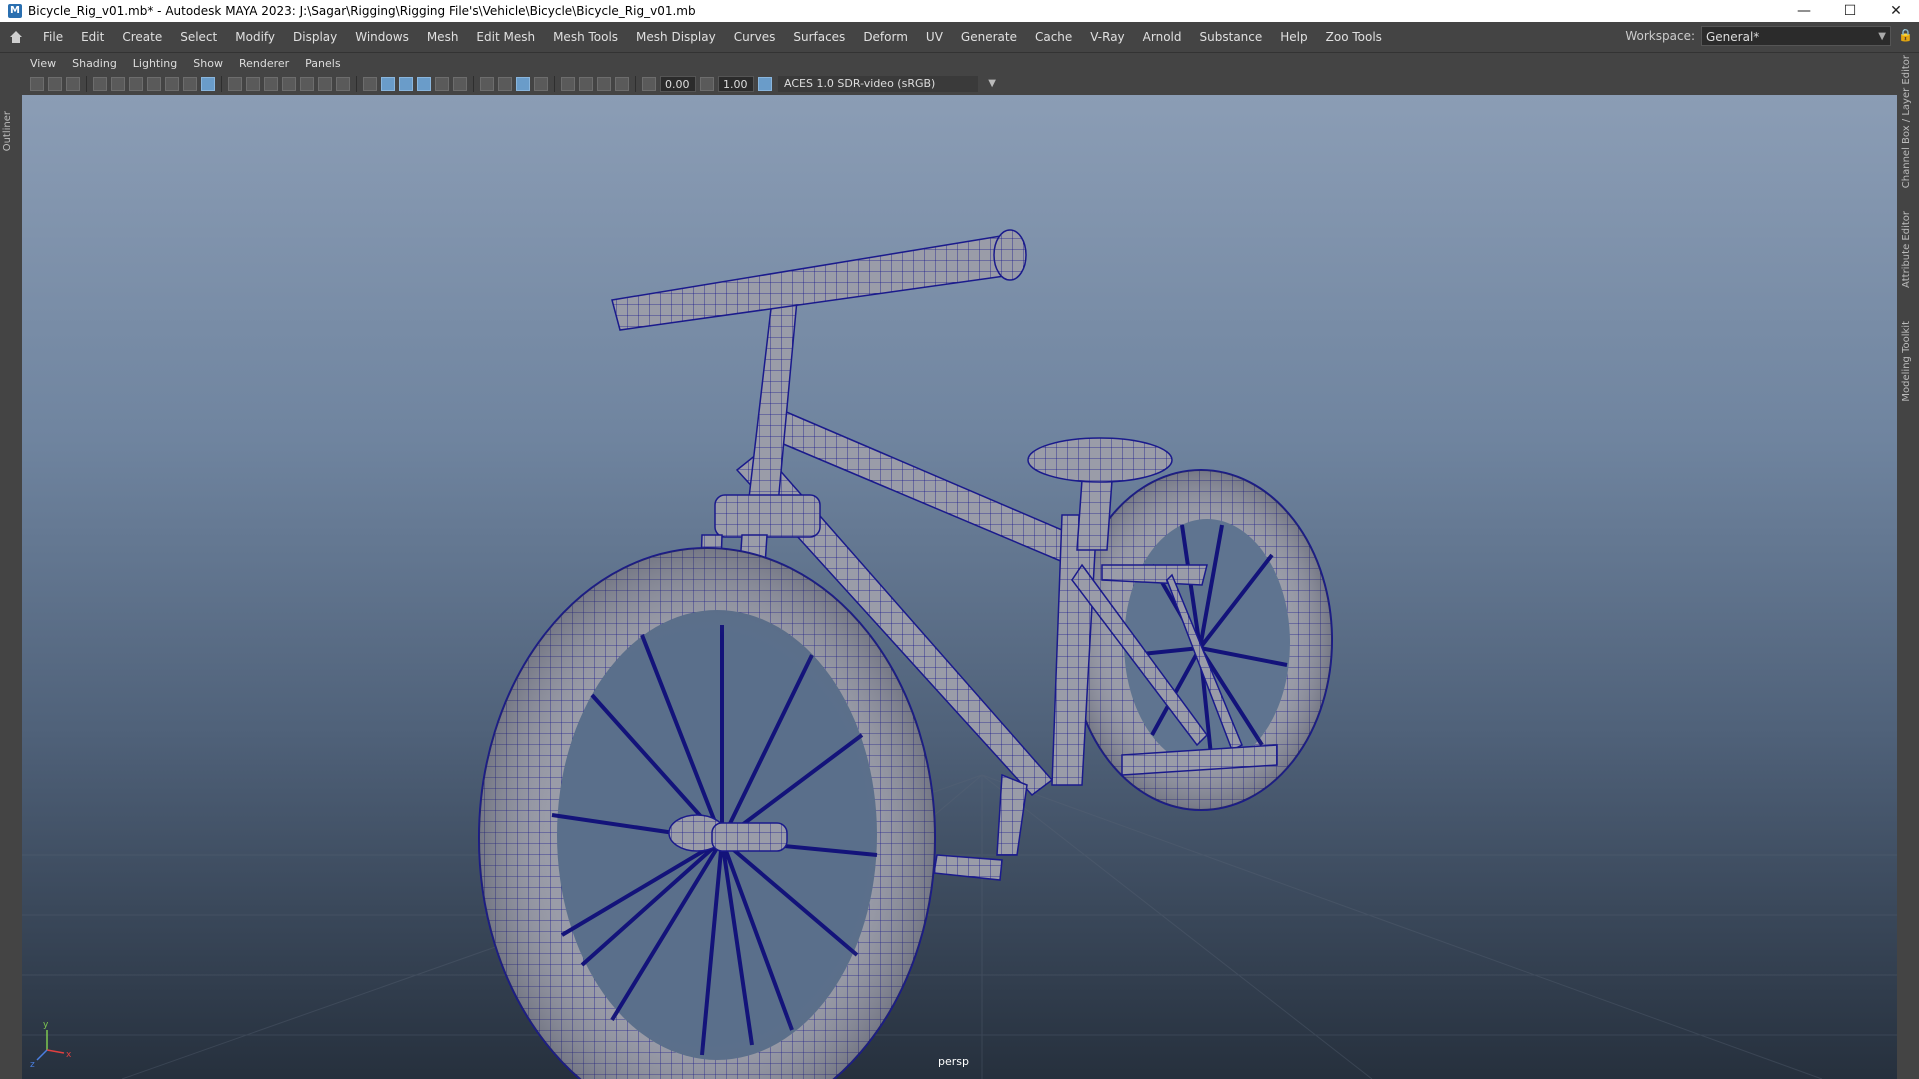  I want to click on chevron-down-icon: ▼, so click(992, 83).